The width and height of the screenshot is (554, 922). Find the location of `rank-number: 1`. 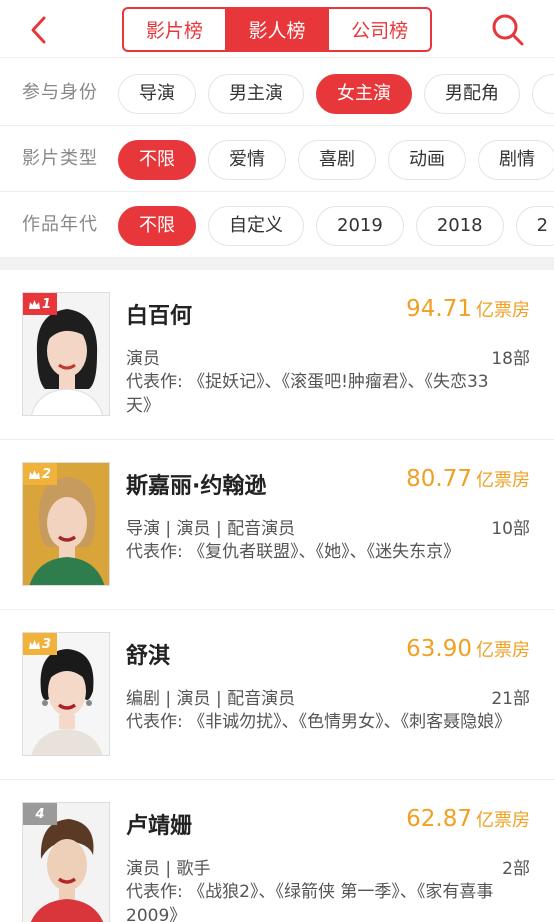

rank-number: 1 is located at coordinates (46, 304).